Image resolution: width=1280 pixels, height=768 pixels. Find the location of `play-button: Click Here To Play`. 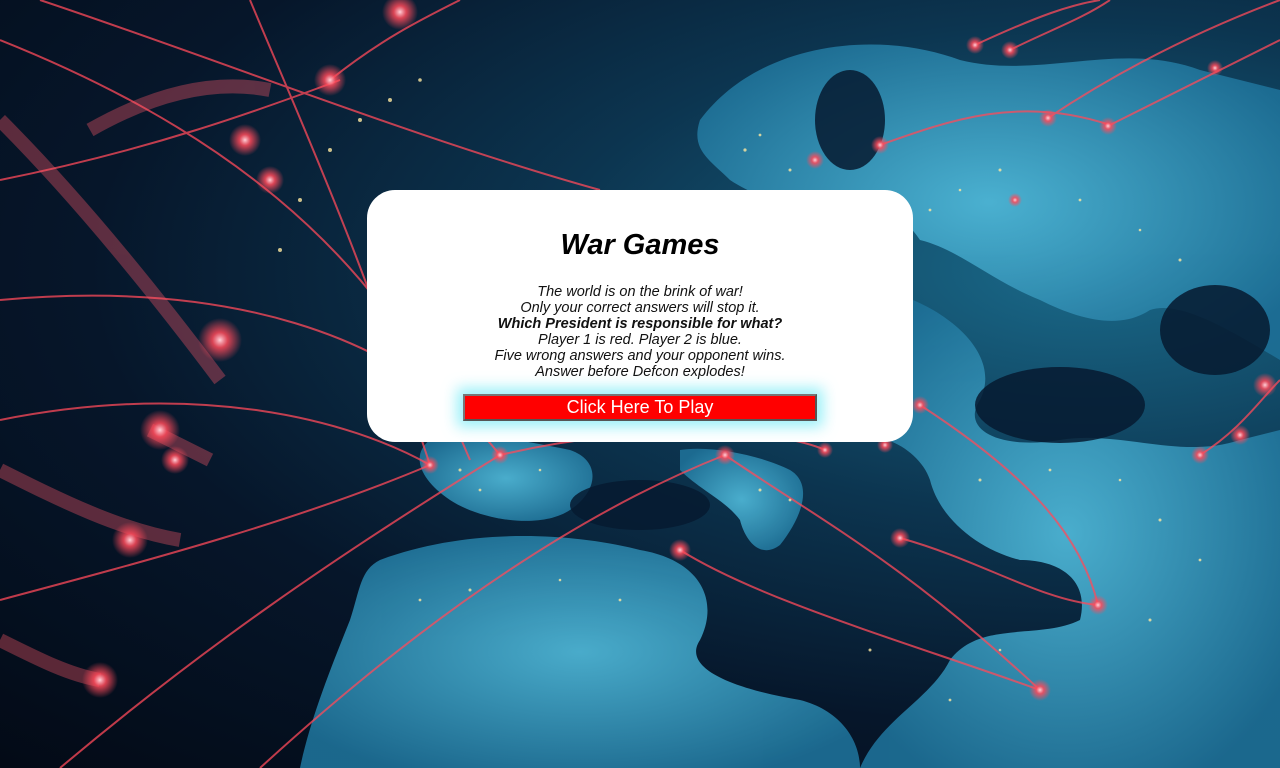

play-button: Click Here To Play is located at coordinates (640, 407).